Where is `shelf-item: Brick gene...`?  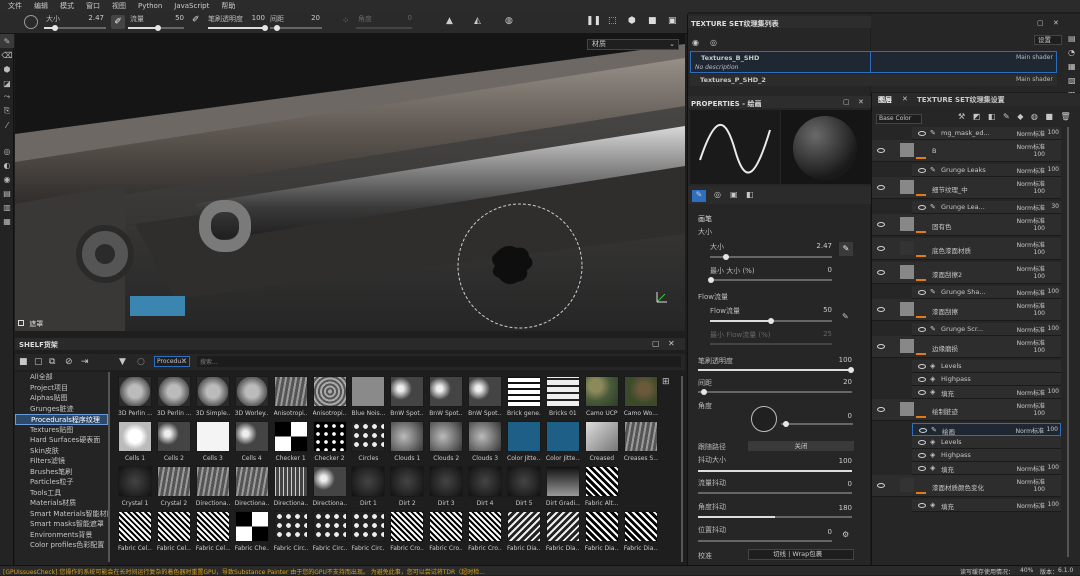
shelf-item: Brick gene... is located at coordinates (524, 398).